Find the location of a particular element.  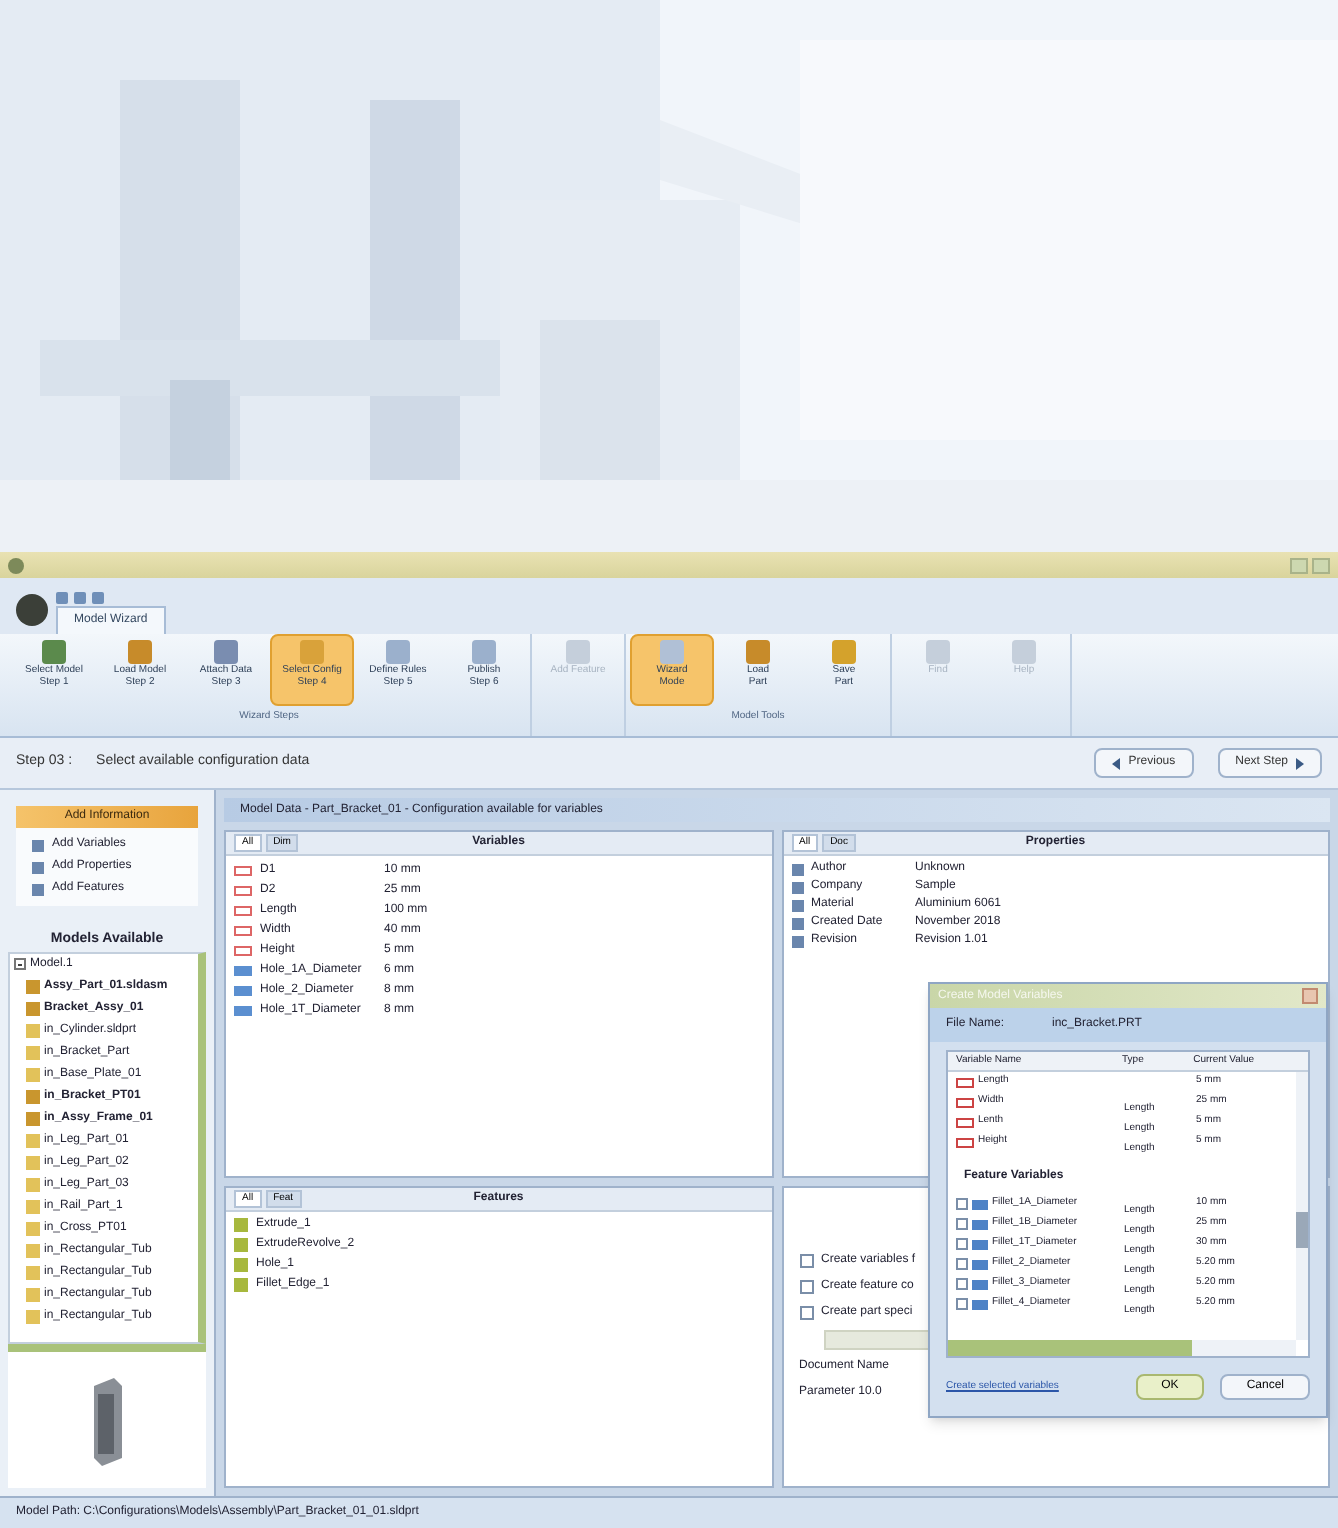

app-menu-button is located at coordinates (32, 610).